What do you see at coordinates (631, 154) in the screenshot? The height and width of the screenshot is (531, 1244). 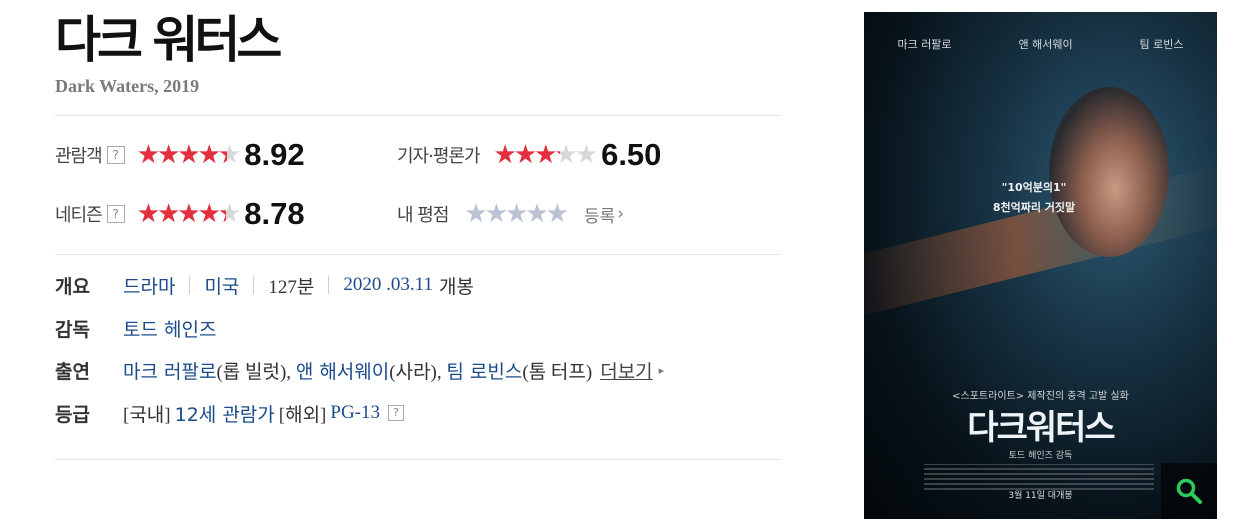 I see `critics-score: 6.50` at bounding box center [631, 154].